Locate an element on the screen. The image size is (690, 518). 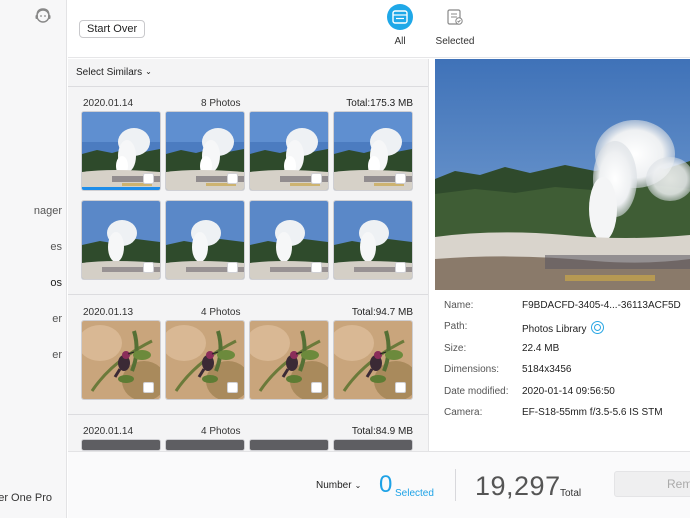
total-count: 19,297 is located at coordinates (518, 486).